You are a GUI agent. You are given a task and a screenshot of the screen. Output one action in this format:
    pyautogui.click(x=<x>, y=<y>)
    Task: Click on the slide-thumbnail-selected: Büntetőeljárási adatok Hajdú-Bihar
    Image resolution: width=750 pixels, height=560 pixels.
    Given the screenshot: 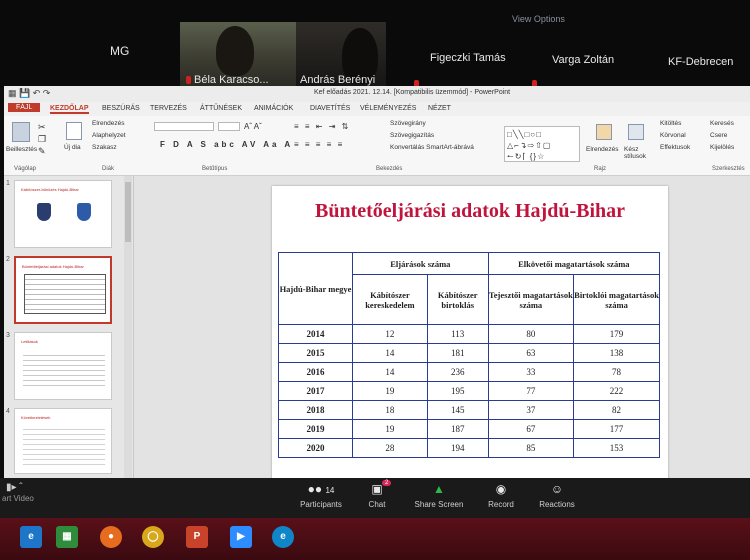 What is the action you would take?
    pyautogui.click(x=63, y=290)
    